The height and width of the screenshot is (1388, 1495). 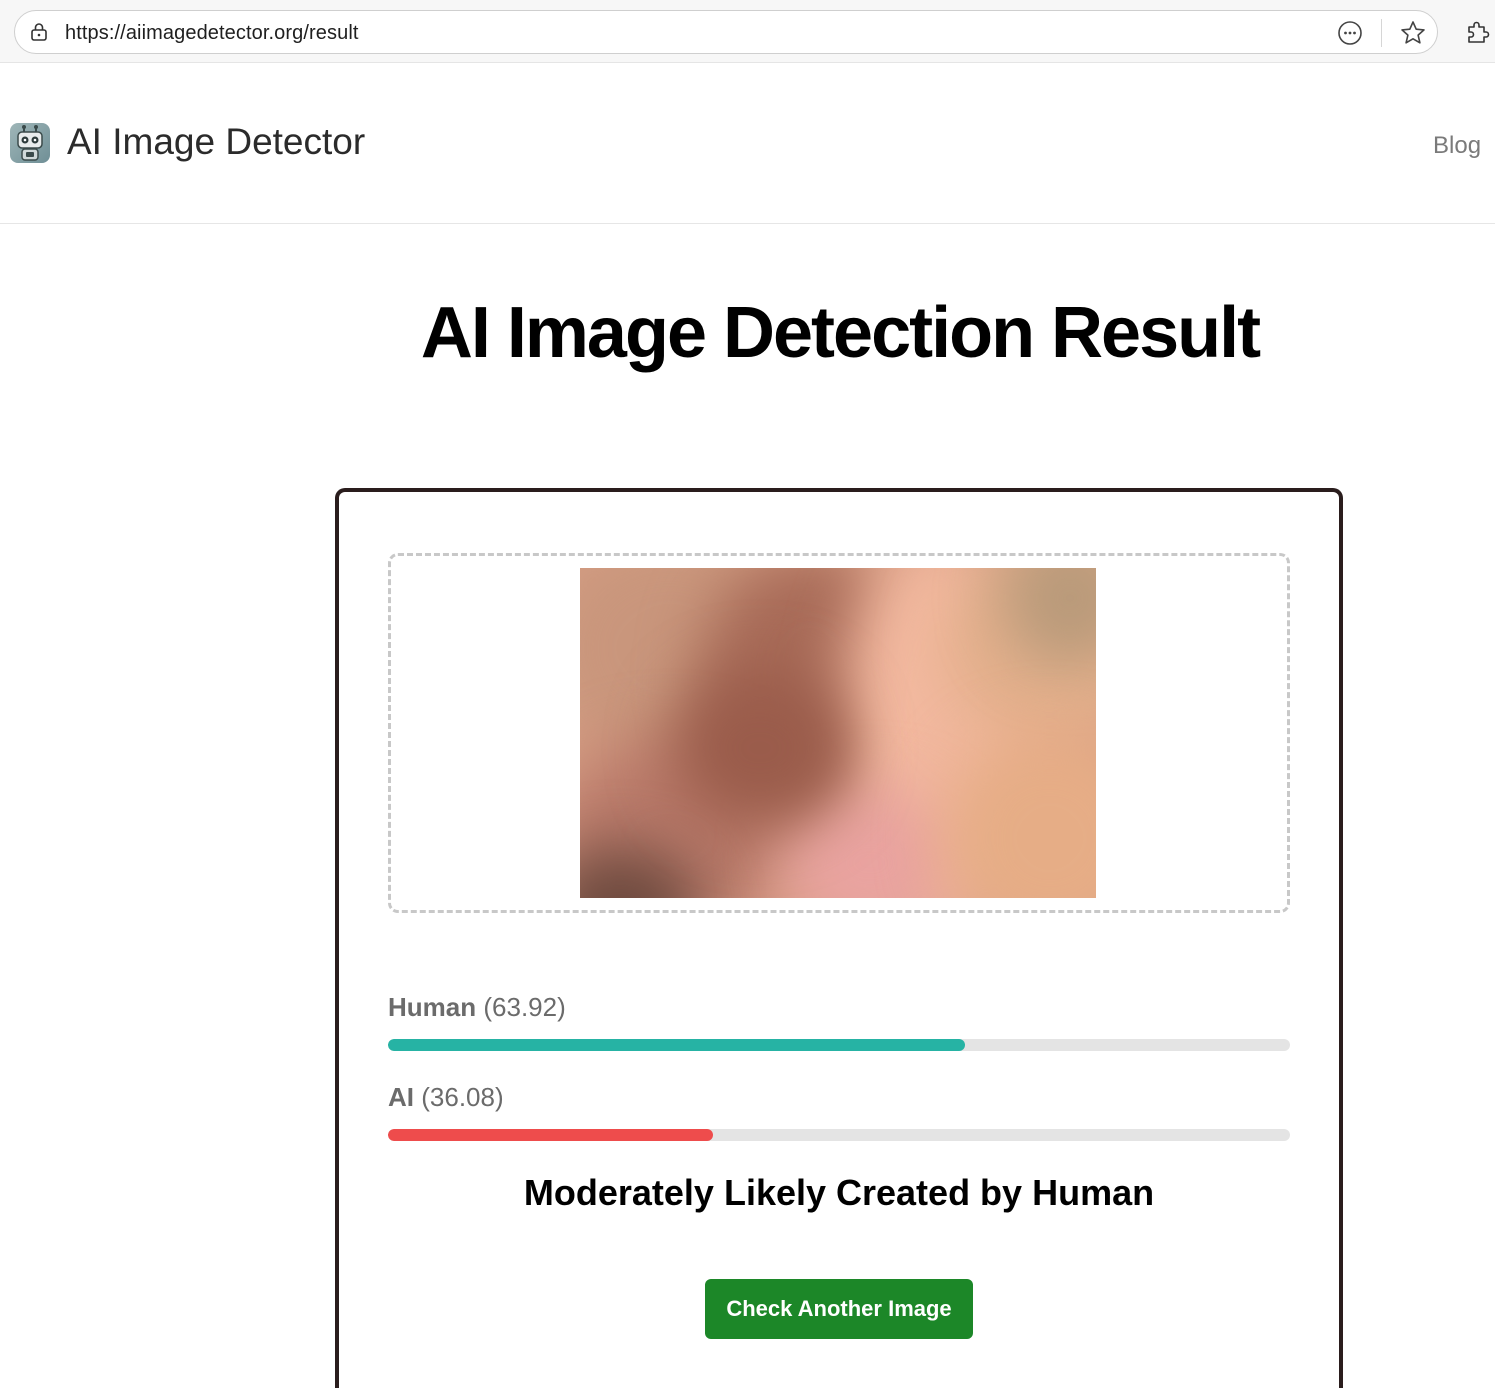 I want to click on ai-score-label: AI (36.08), so click(x=446, y=1097).